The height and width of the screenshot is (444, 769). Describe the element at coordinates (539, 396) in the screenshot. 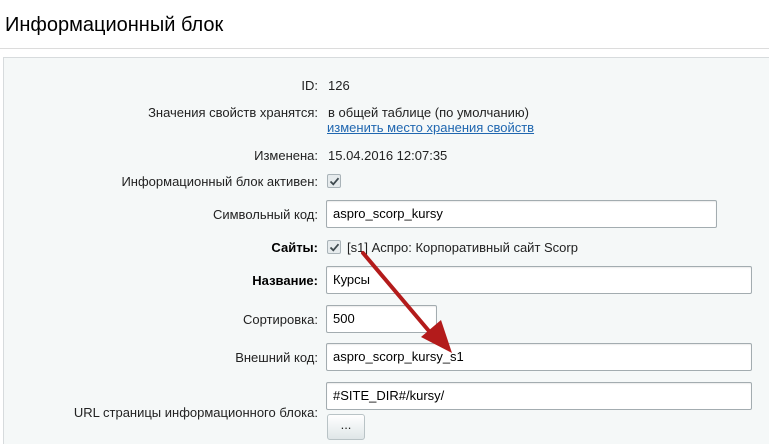

I see `url-input: #SITE_DIR#/kursy/` at that location.